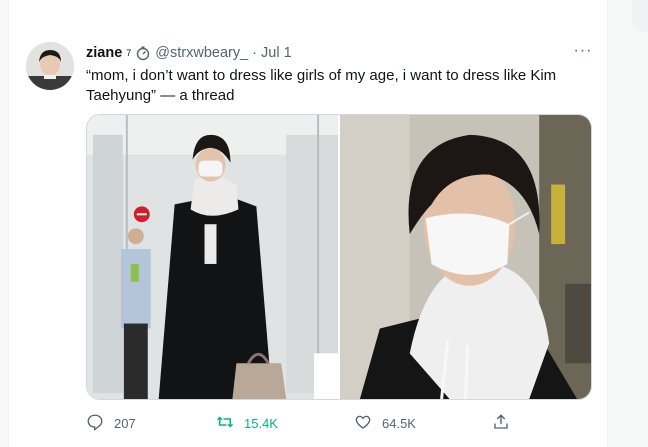 This screenshot has width=648, height=447. I want to click on share-button, so click(501, 423).